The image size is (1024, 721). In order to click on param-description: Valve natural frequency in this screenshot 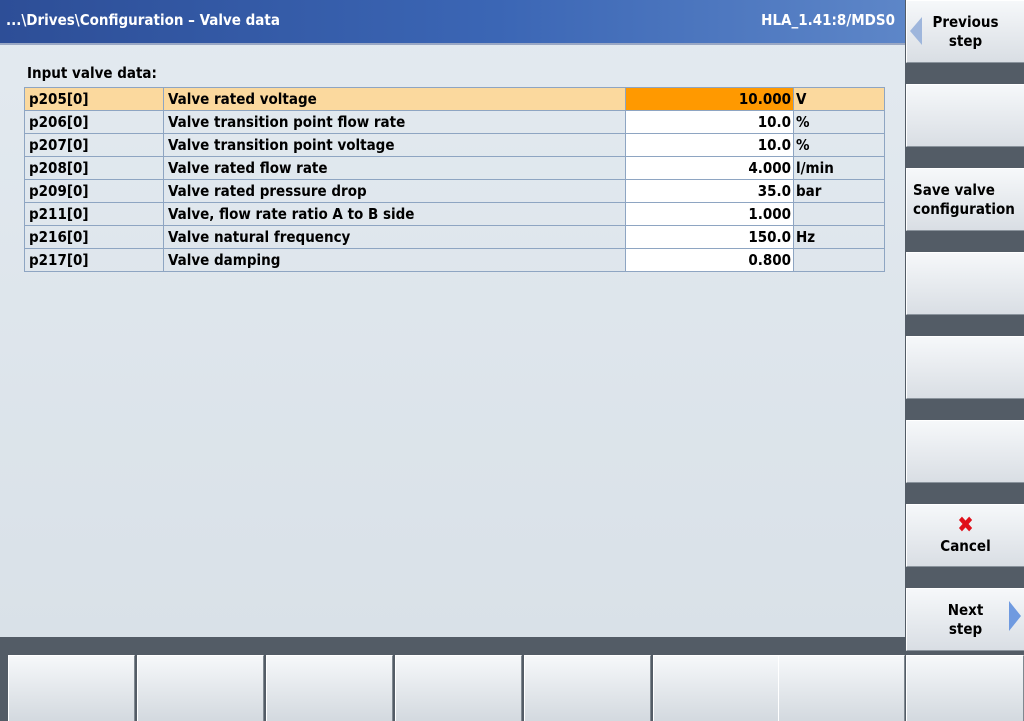, I will do `click(394, 237)`.